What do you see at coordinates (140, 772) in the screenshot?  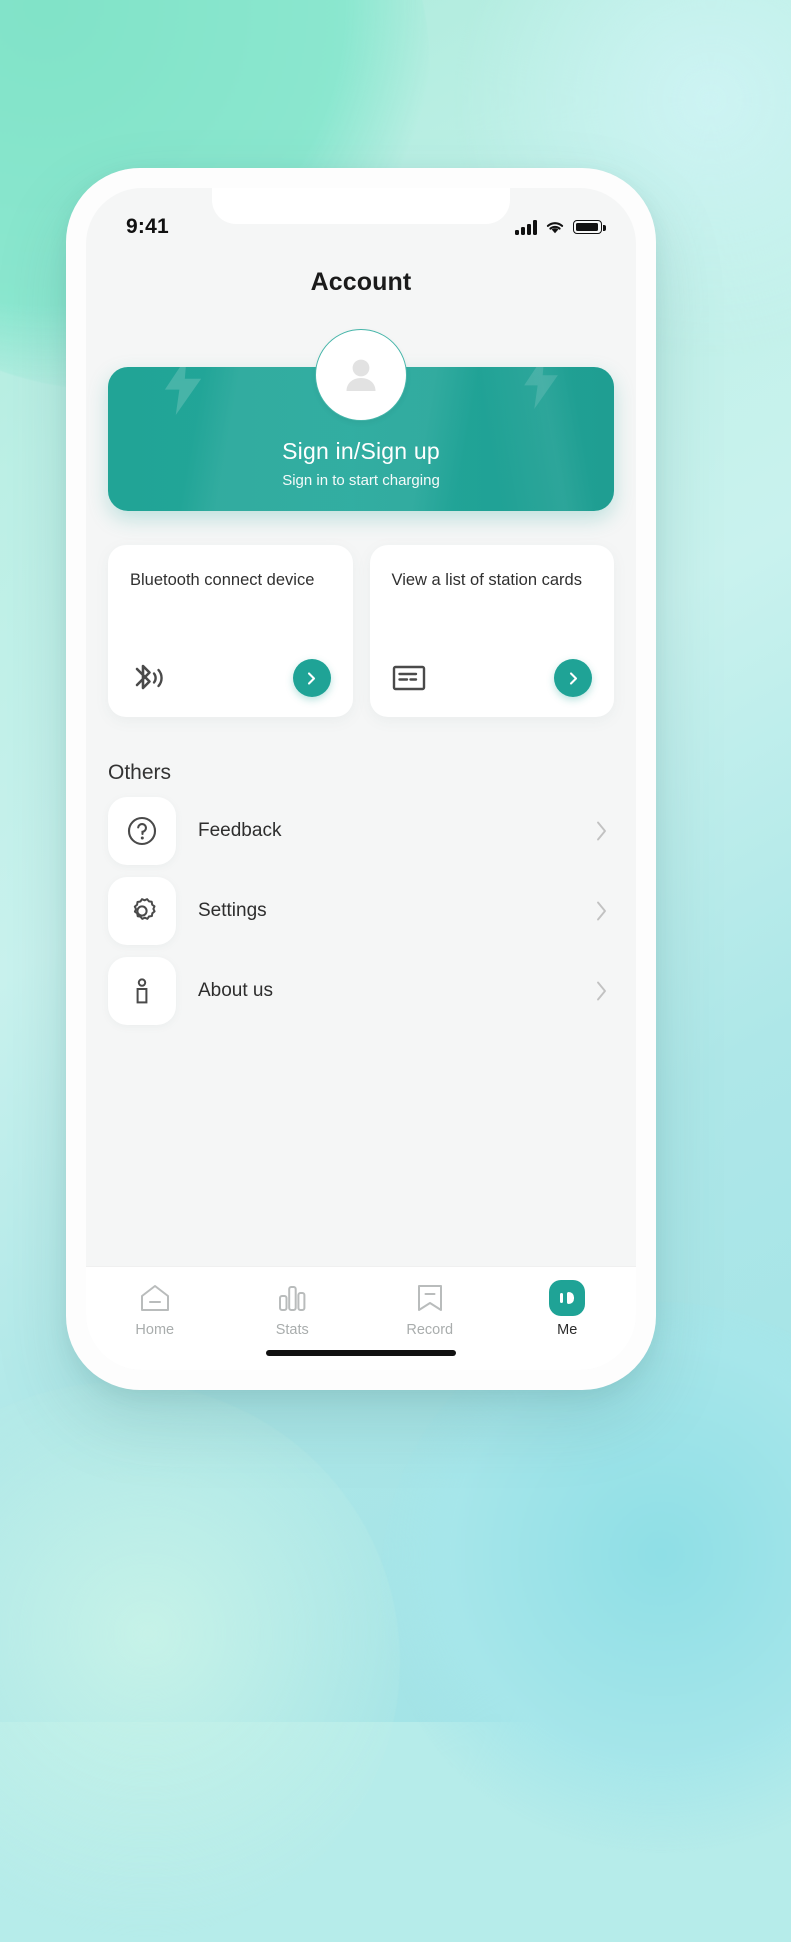 I see `others-section-title: Others` at bounding box center [140, 772].